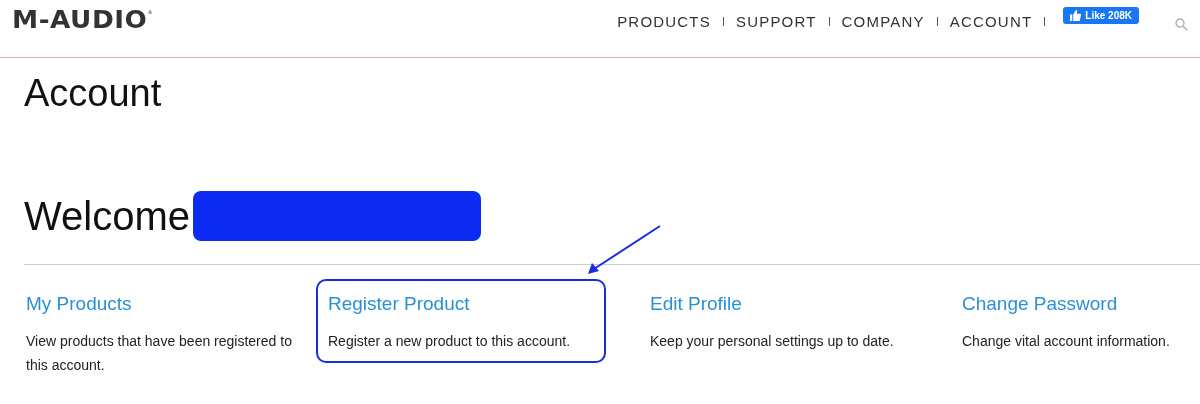 The image size is (1200, 404). What do you see at coordinates (883, 21) in the screenshot?
I see `nav-link: COMPANY` at bounding box center [883, 21].